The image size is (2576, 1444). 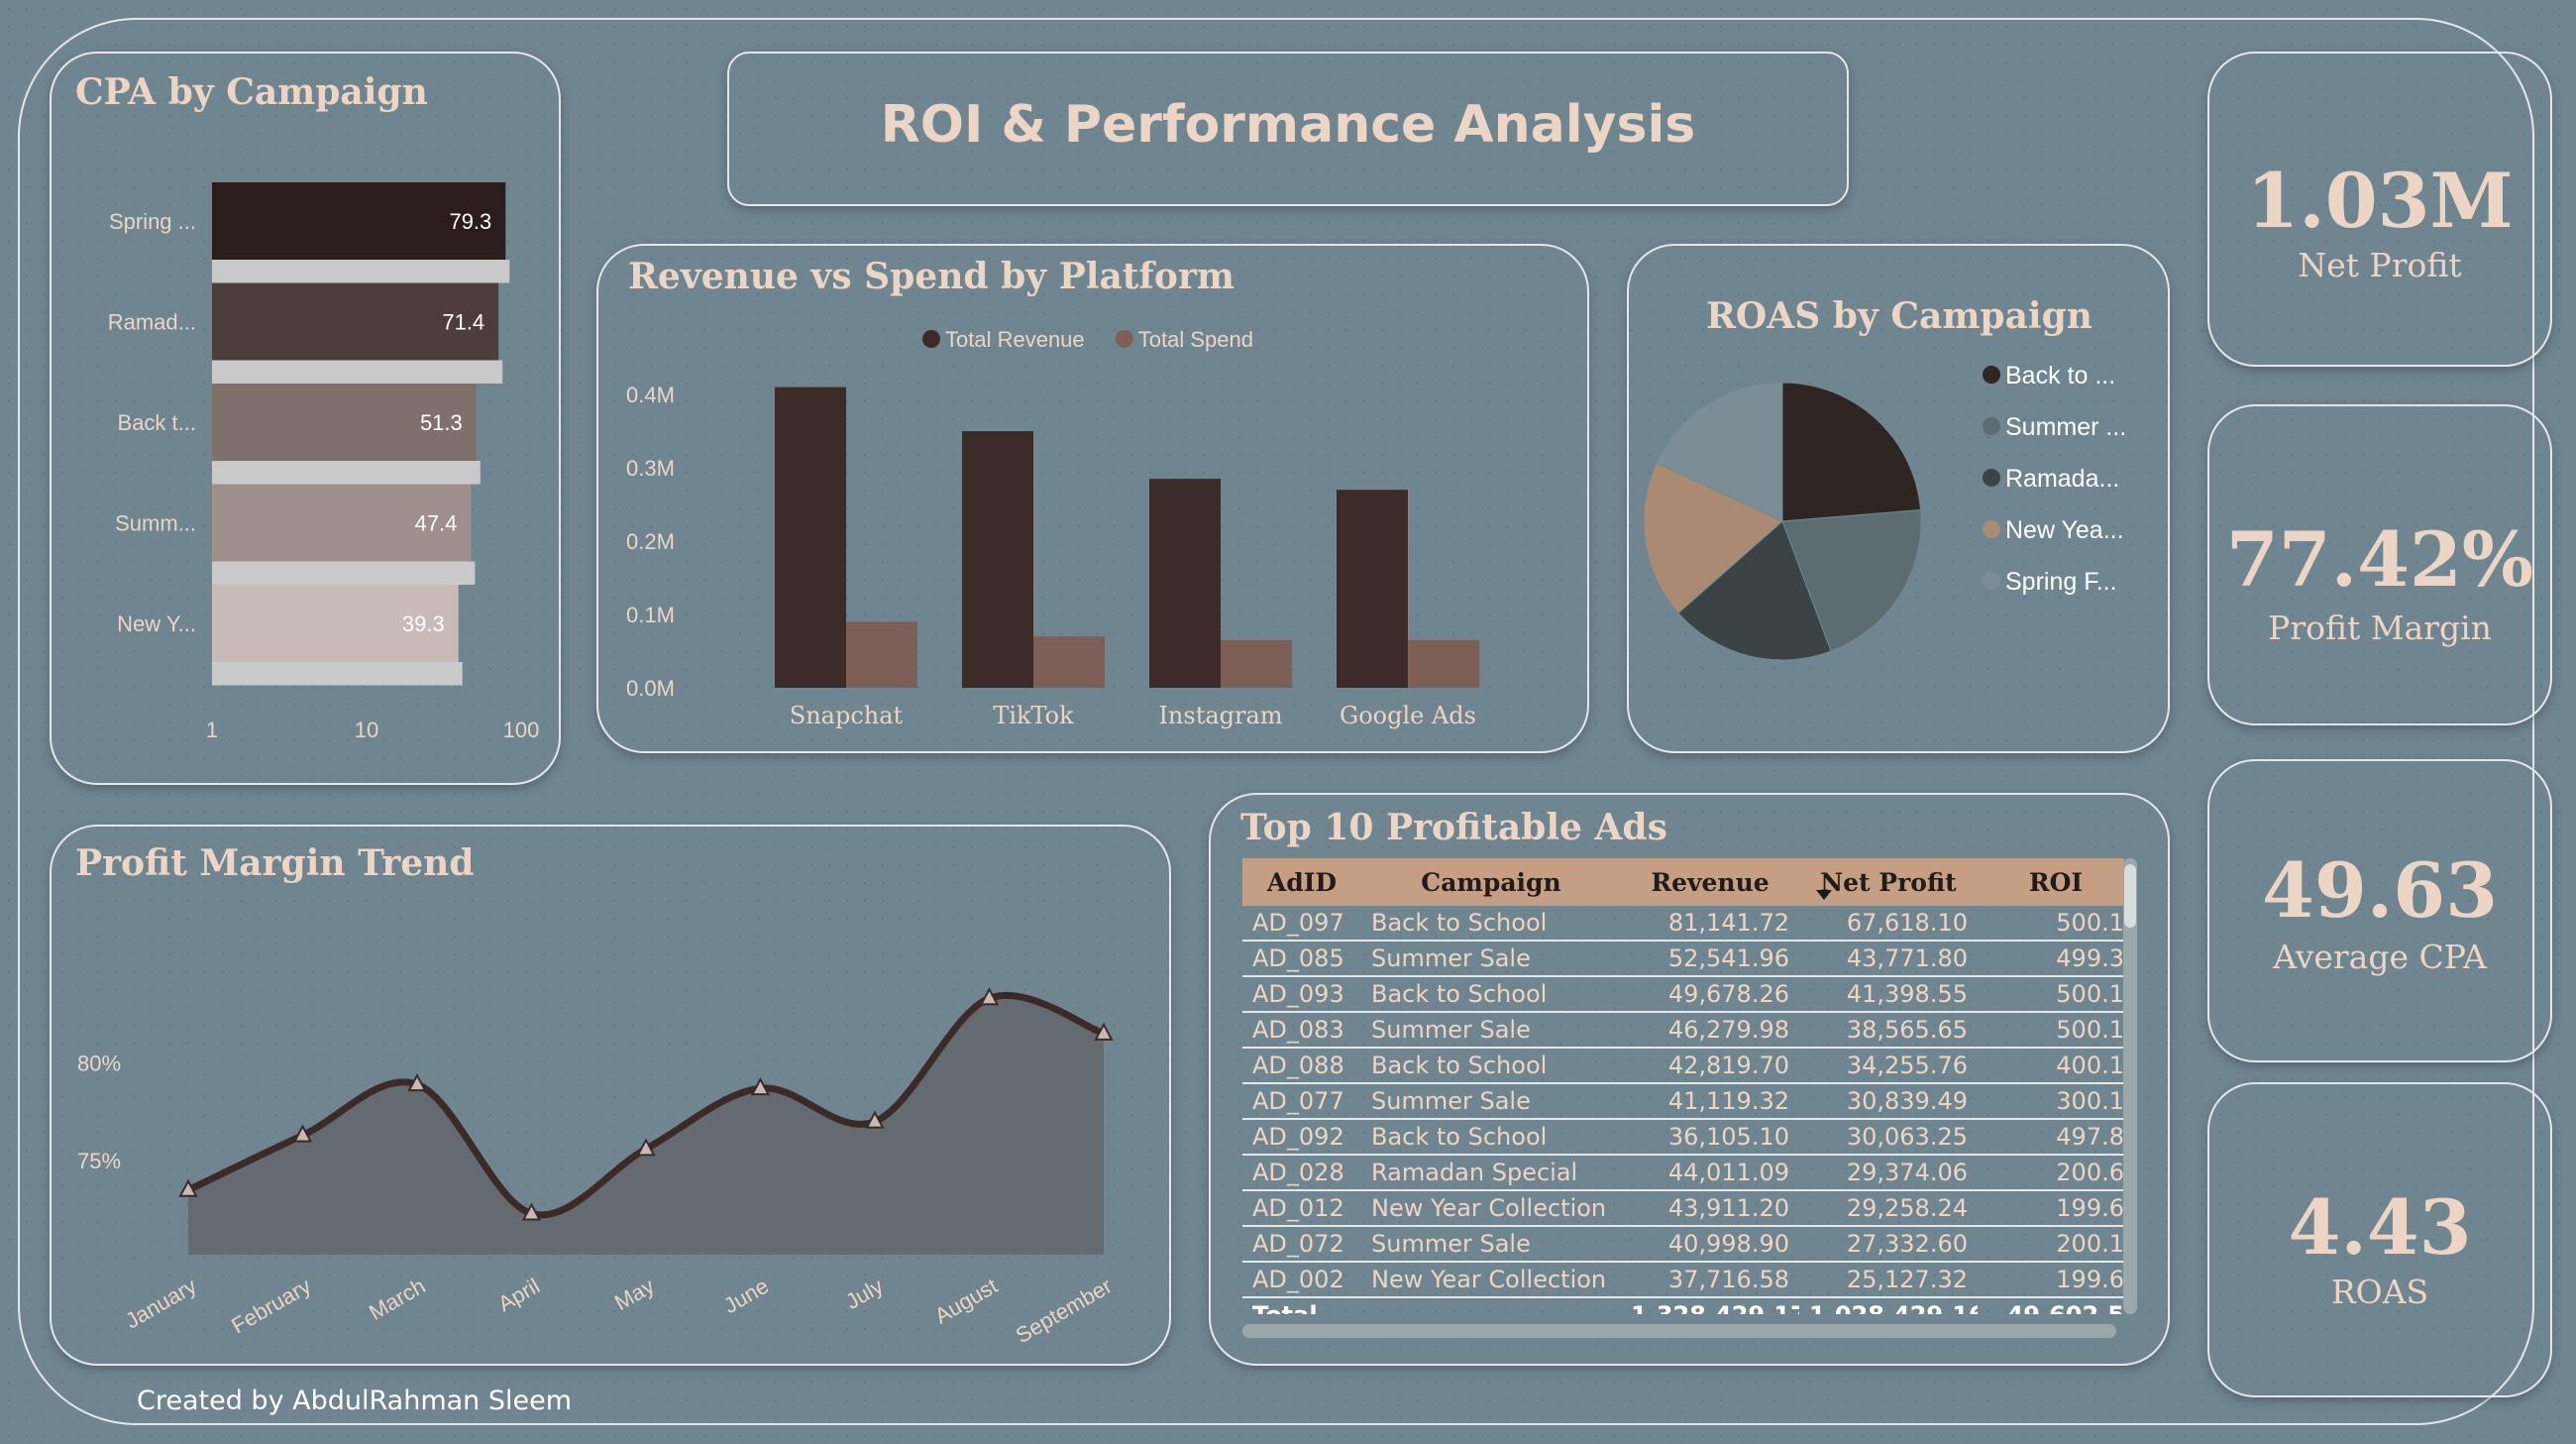 What do you see at coordinates (463, 322) in the screenshot?
I see `cpa-value-label: 71.4` at bounding box center [463, 322].